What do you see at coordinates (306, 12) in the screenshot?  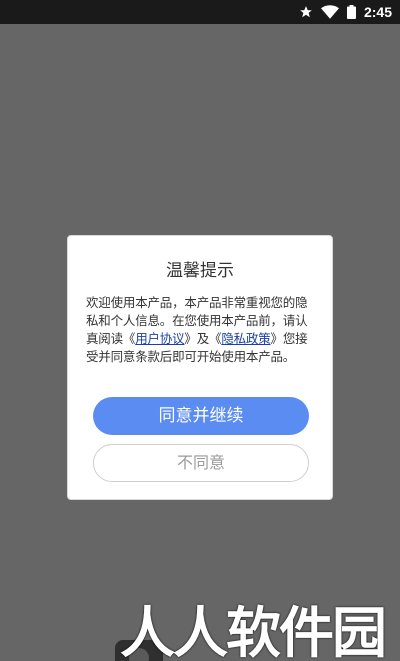 I see `star-icon` at bounding box center [306, 12].